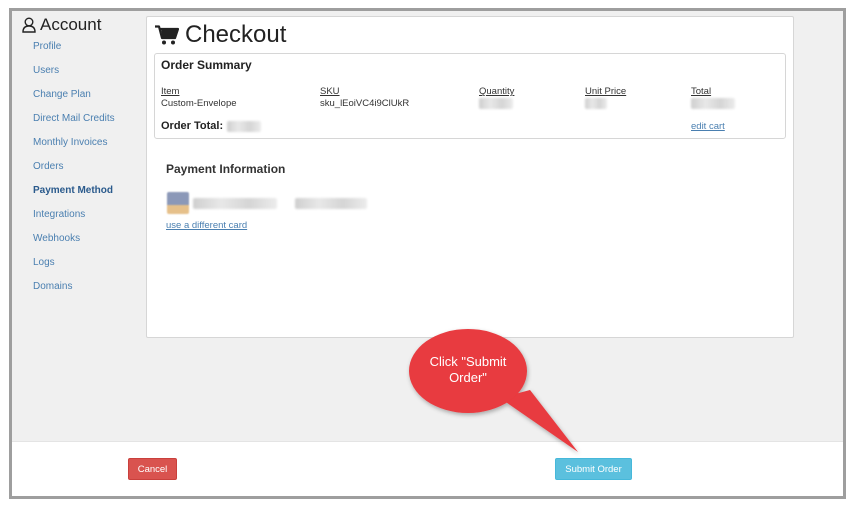  Describe the element at coordinates (170, 91) in the screenshot. I see `col-header-item: Item` at that location.